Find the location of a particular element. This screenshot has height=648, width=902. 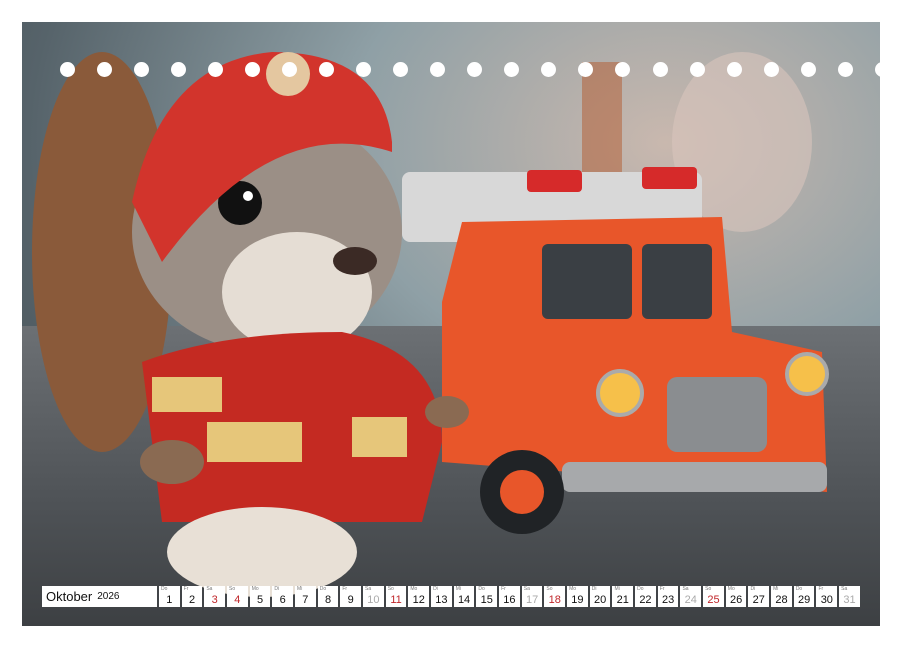

binding-holes is located at coordinates (470, 70).